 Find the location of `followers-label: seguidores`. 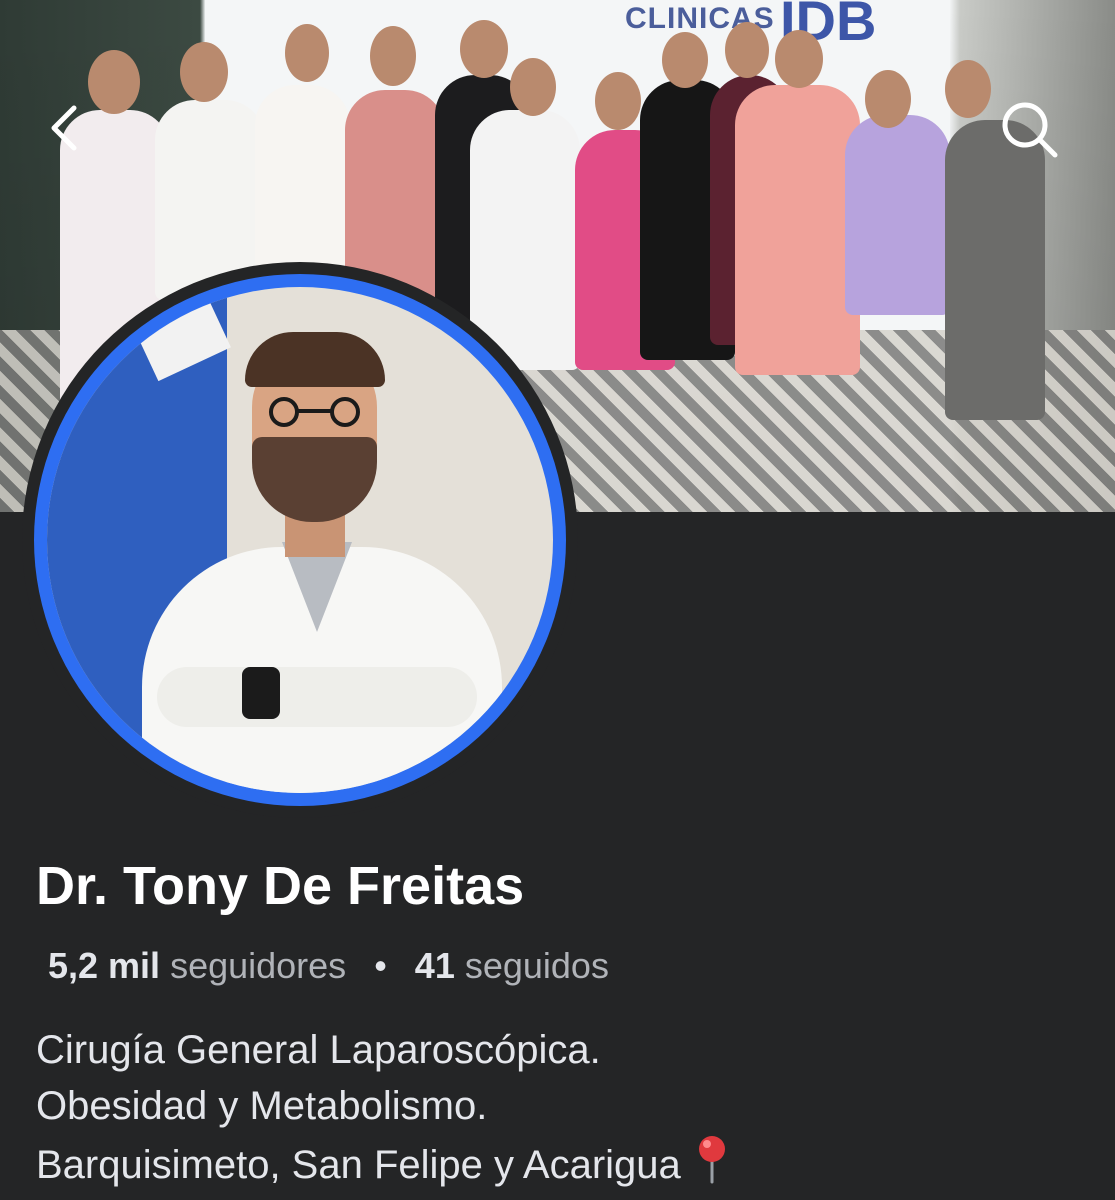

followers-label: seguidores is located at coordinates (258, 965).